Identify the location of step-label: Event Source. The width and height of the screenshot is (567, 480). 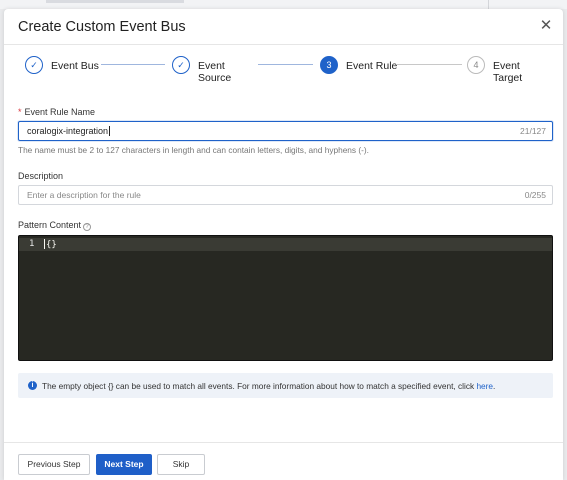
(215, 72).